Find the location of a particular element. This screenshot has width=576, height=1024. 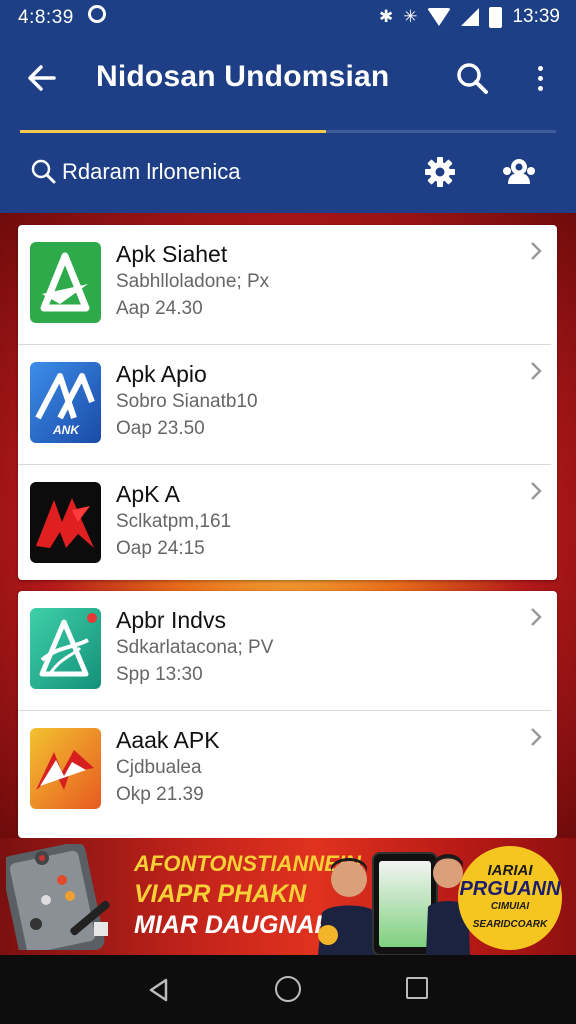

gear-icon is located at coordinates (440, 172).